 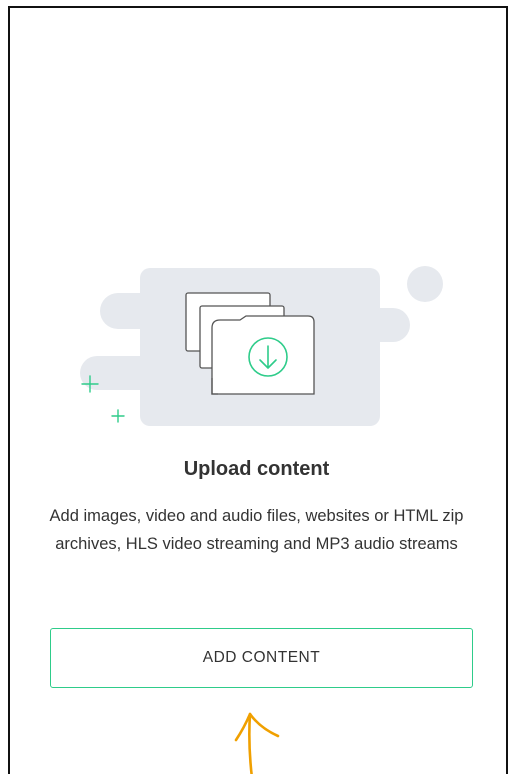 What do you see at coordinates (261, 658) in the screenshot?
I see `add-content-button: ADD CONTENT` at bounding box center [261, 658].